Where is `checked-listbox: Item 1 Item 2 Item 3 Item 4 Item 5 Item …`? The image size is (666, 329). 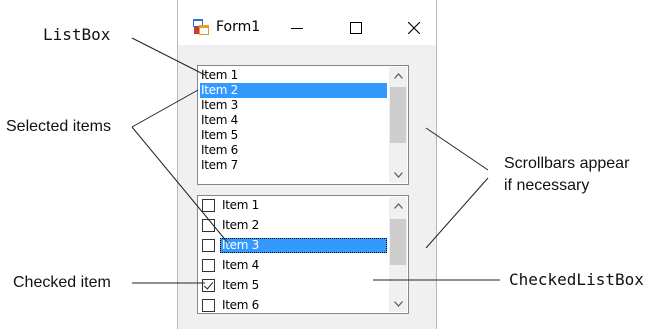 checked-listbox: Item 1 Item 2 Item 3 Item 4 Item 5 Item … is located at coordinates (303, 254).